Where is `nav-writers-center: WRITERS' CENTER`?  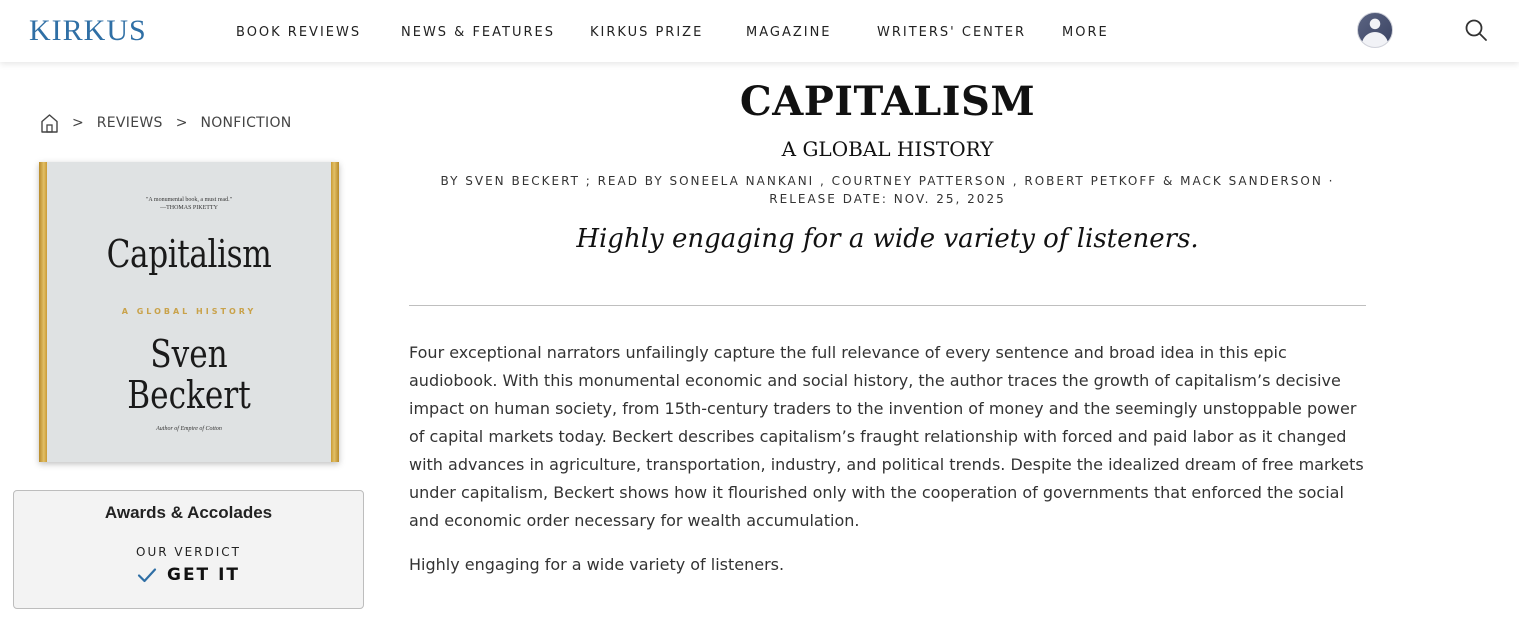
nav-writers-center: WRITERS' CENTER is located at coordinates (951, 32).